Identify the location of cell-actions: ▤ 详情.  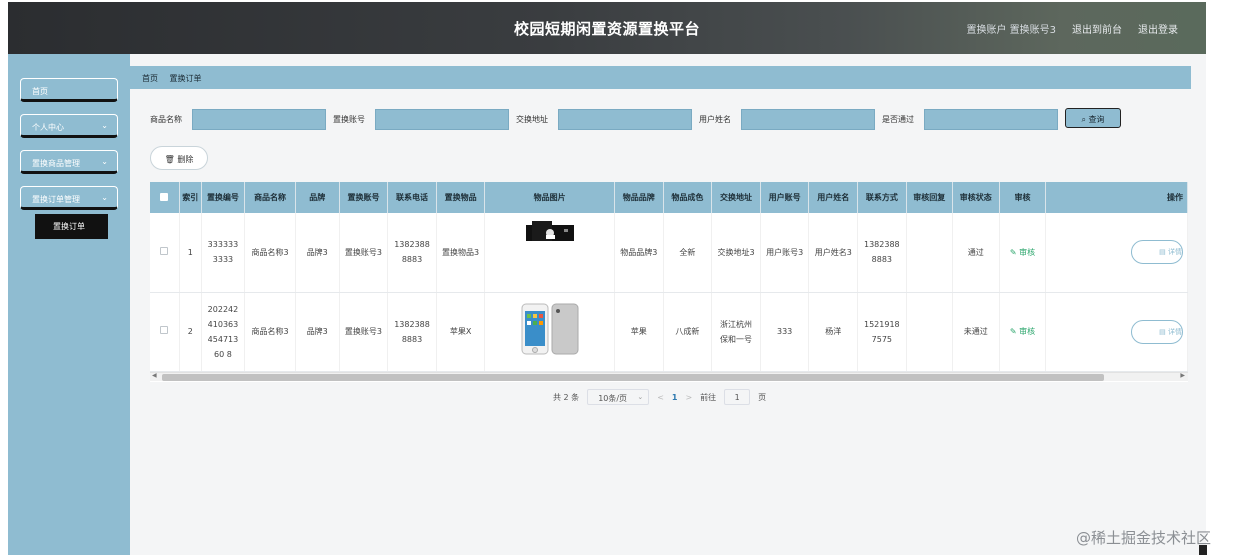
(1116, 253).